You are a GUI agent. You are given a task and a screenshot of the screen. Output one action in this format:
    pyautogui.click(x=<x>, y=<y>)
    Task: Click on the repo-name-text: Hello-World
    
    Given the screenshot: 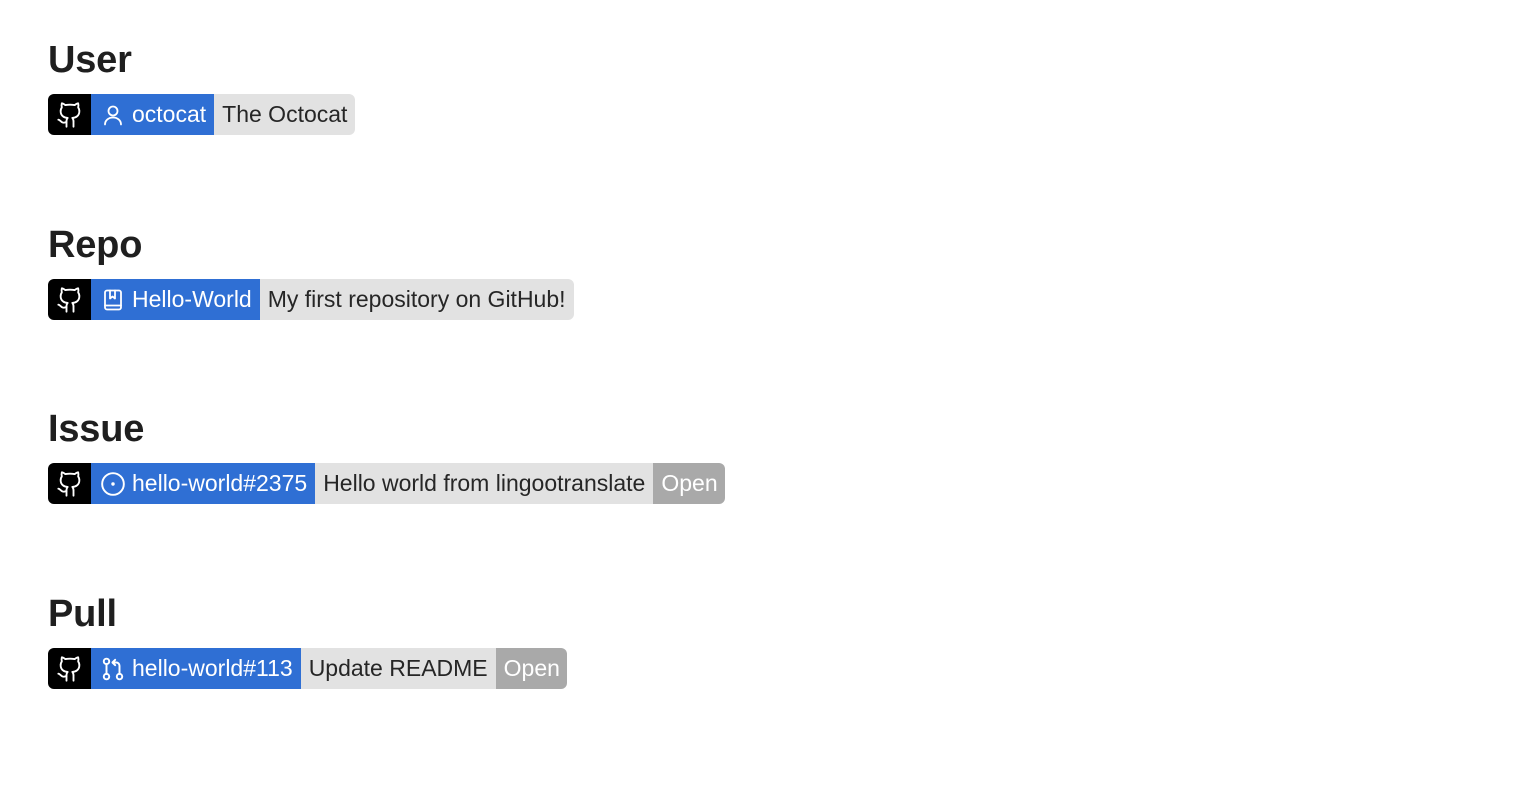 What is the action you would take?
    pyautogui.click(x=192, y=299)
    